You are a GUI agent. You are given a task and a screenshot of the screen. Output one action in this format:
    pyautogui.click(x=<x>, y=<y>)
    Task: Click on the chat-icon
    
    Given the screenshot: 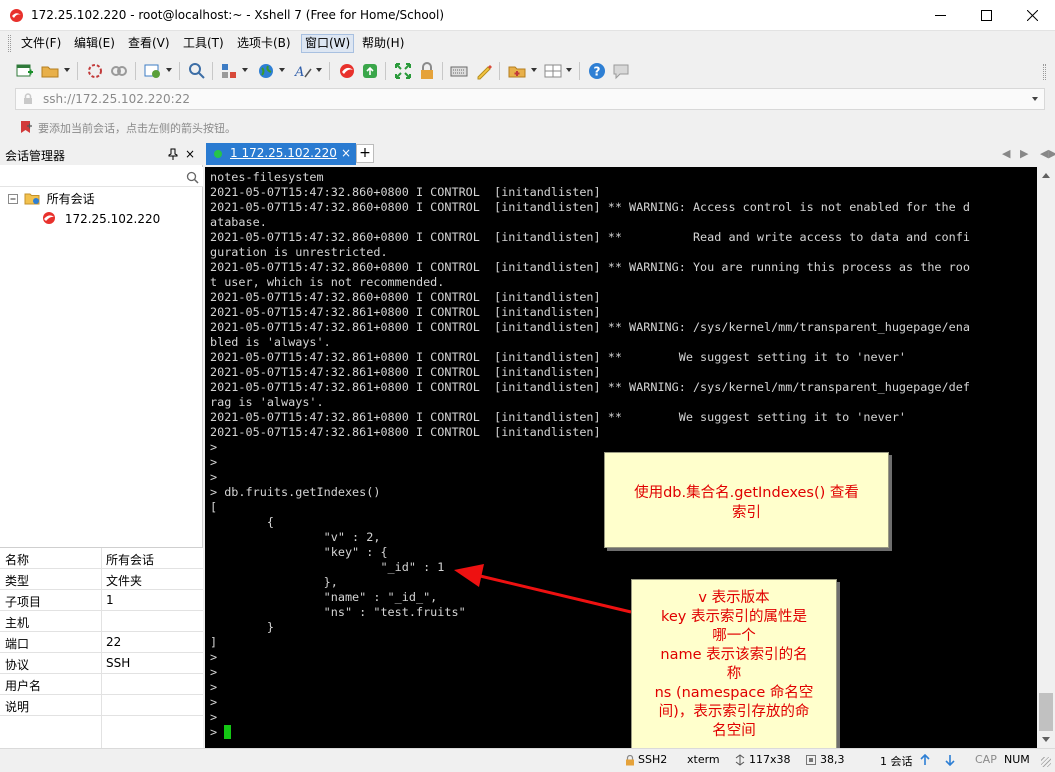 What is the action you would take?
    pyautogui.click(x=621, y=71)
    